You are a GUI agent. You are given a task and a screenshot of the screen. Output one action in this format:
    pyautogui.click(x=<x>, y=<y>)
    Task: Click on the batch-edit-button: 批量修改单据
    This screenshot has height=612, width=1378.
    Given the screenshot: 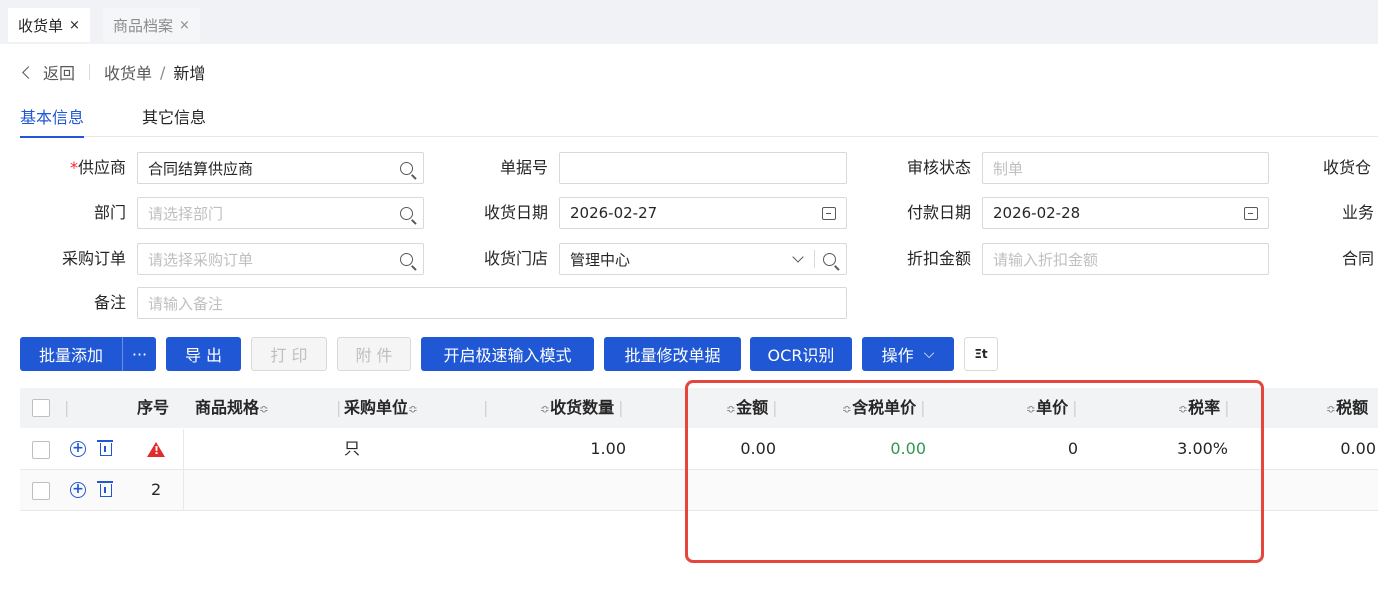 What is the action you would take?
    pyautogui.click(x=672, y=354)
    